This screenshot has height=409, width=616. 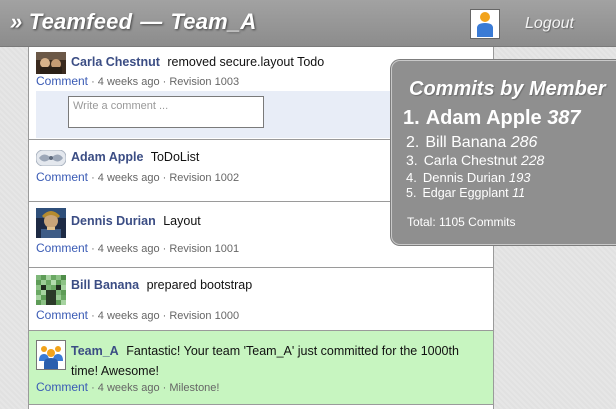 What do you see at coordinates (201, 316) in the screenshot?
I see `revision-label: · Revision 1000` at bounding box center [201, 316].